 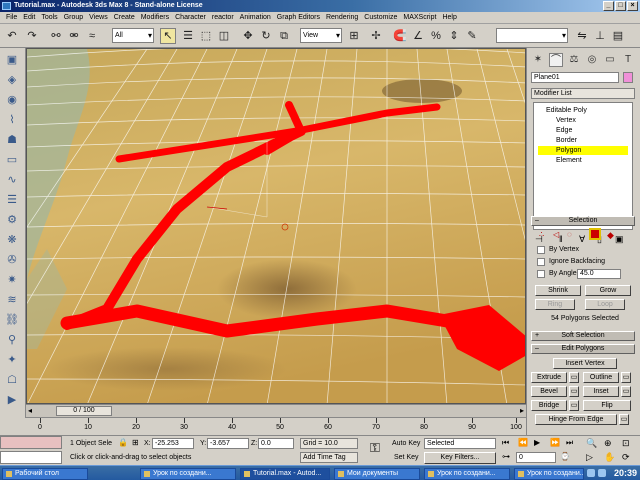 What do you see at coordinates (12, 360) in the screenshot?
I see `reactor-point-icon: ✦` at bounding box center [12, 360].